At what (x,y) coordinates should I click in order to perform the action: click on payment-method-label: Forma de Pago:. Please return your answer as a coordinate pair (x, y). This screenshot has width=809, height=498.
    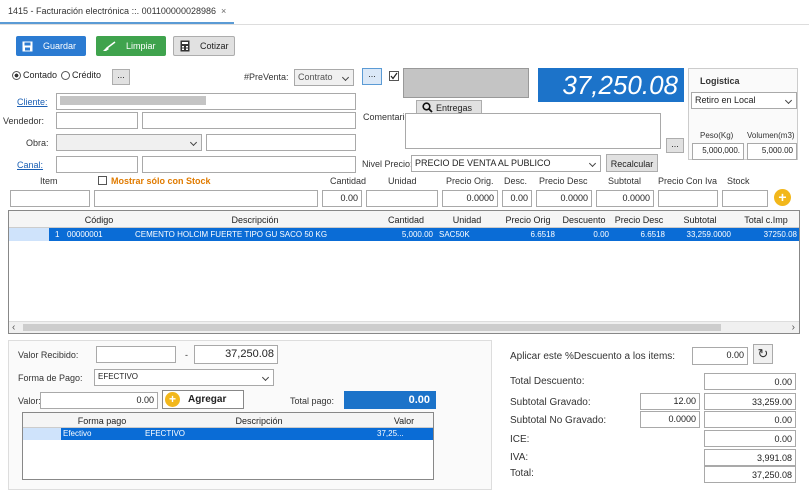
    Looking at the image, I should click on (50, 378).